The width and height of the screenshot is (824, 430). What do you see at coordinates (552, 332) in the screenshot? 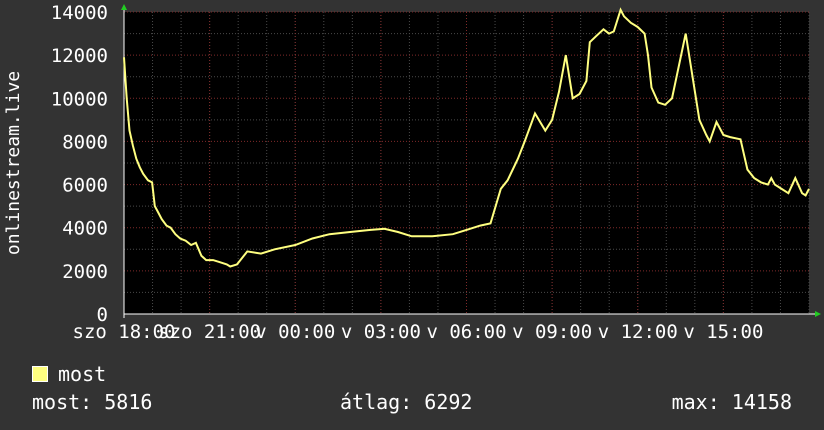
I see `x-tick-label: v 09:00` at bounding box center [552, 332].